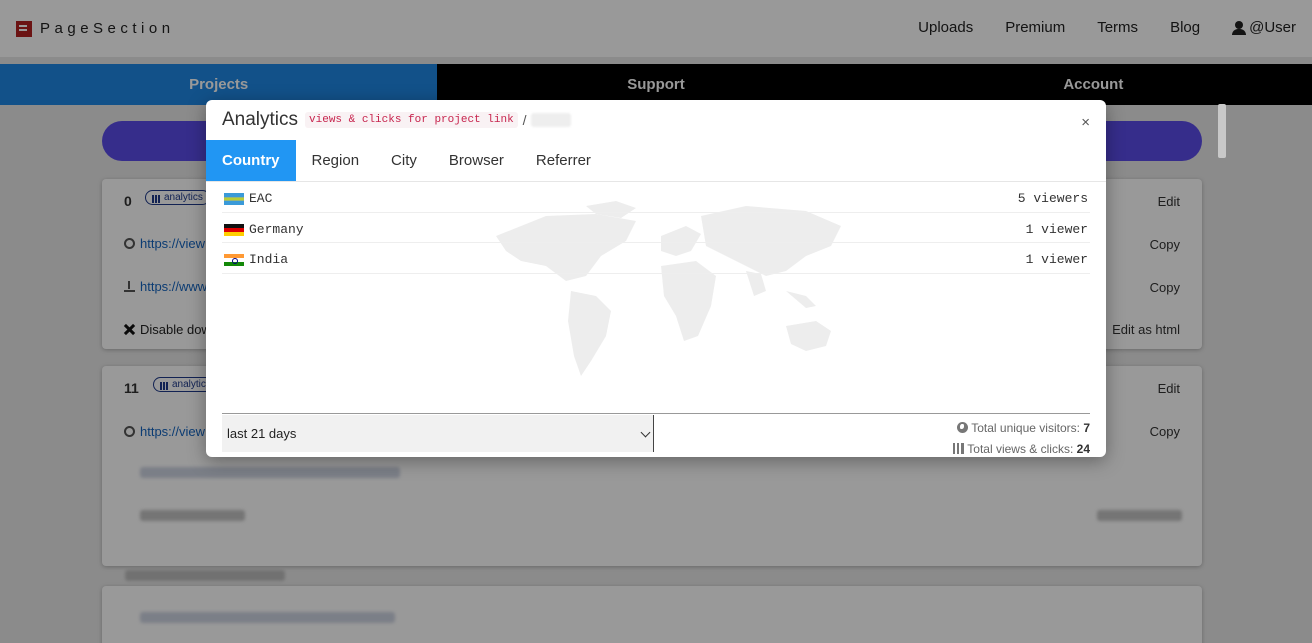 Image resolution: width=1312 pixels, height=643 pixels. Describe the element at coordinates (262, 433) in the screenshot. I see `date-range-value: last 21 days` at that location.